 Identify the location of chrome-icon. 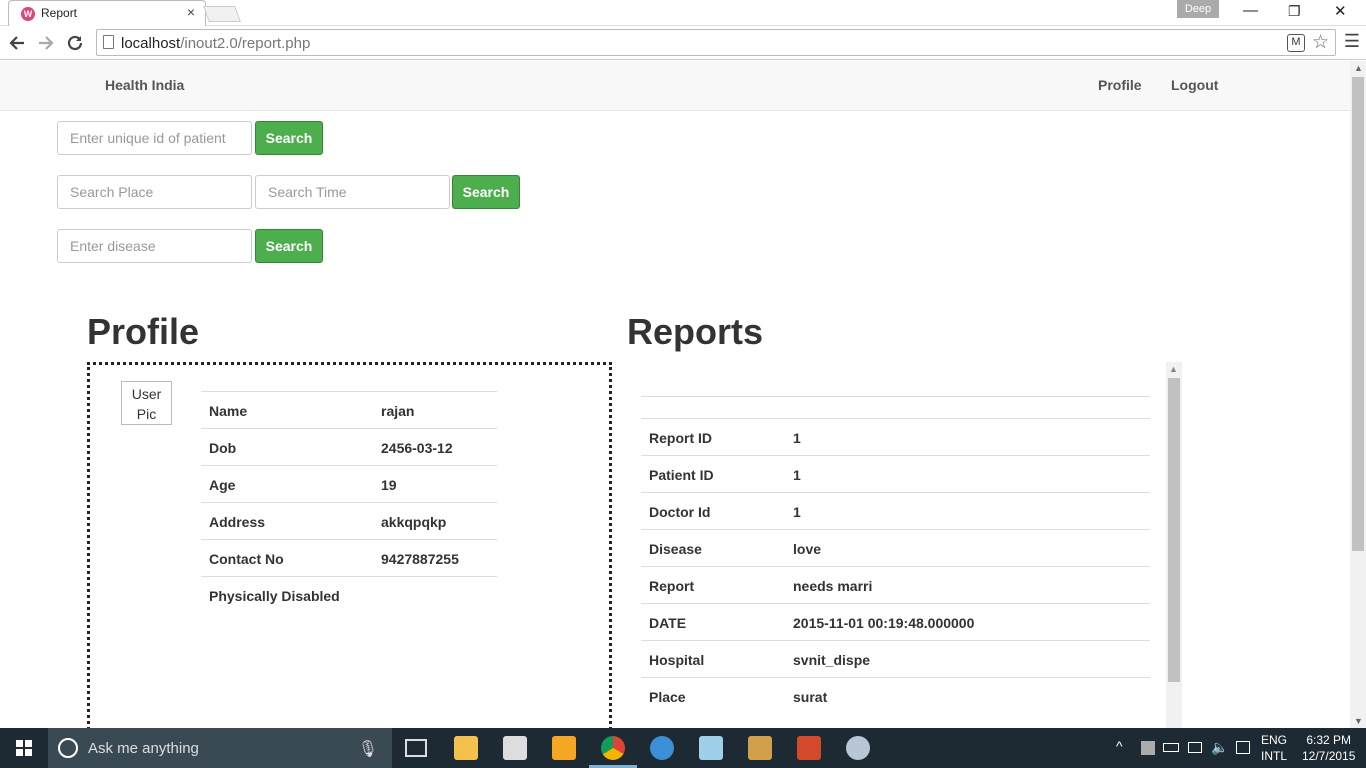
(613, 748).